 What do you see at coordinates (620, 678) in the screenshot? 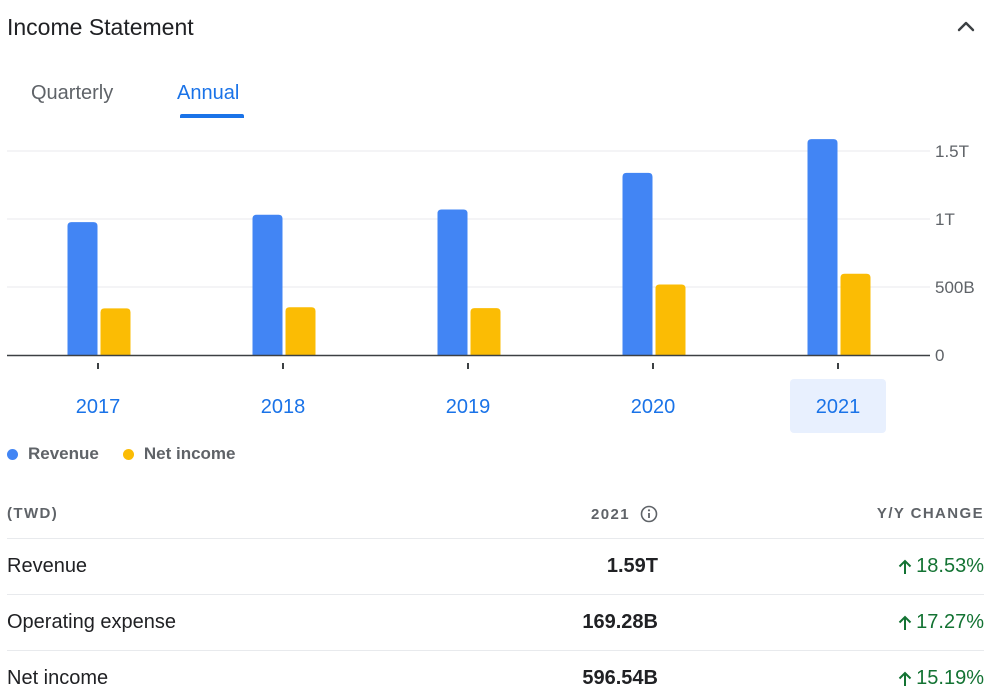
I see `row-value: 596.54B` at bounding box center [620, 678].